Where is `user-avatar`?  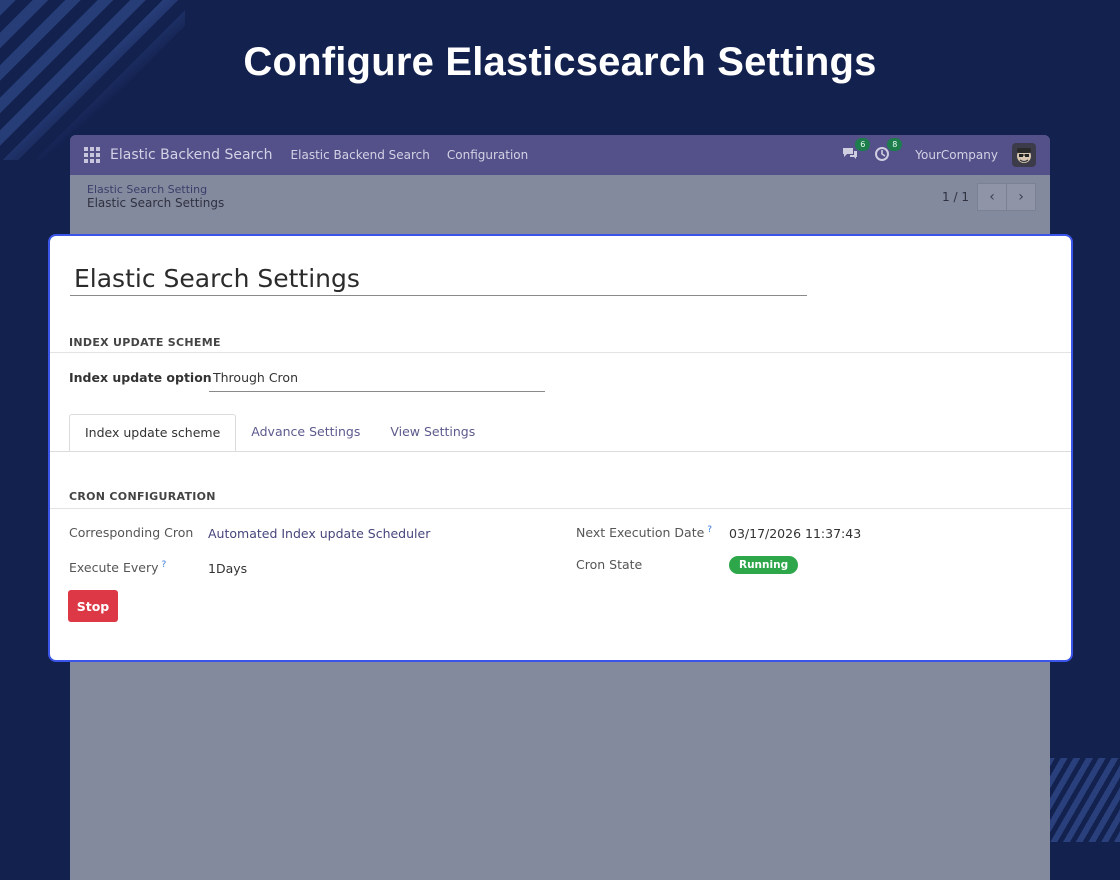 user-avatar is located at coordinates (1024, 155).